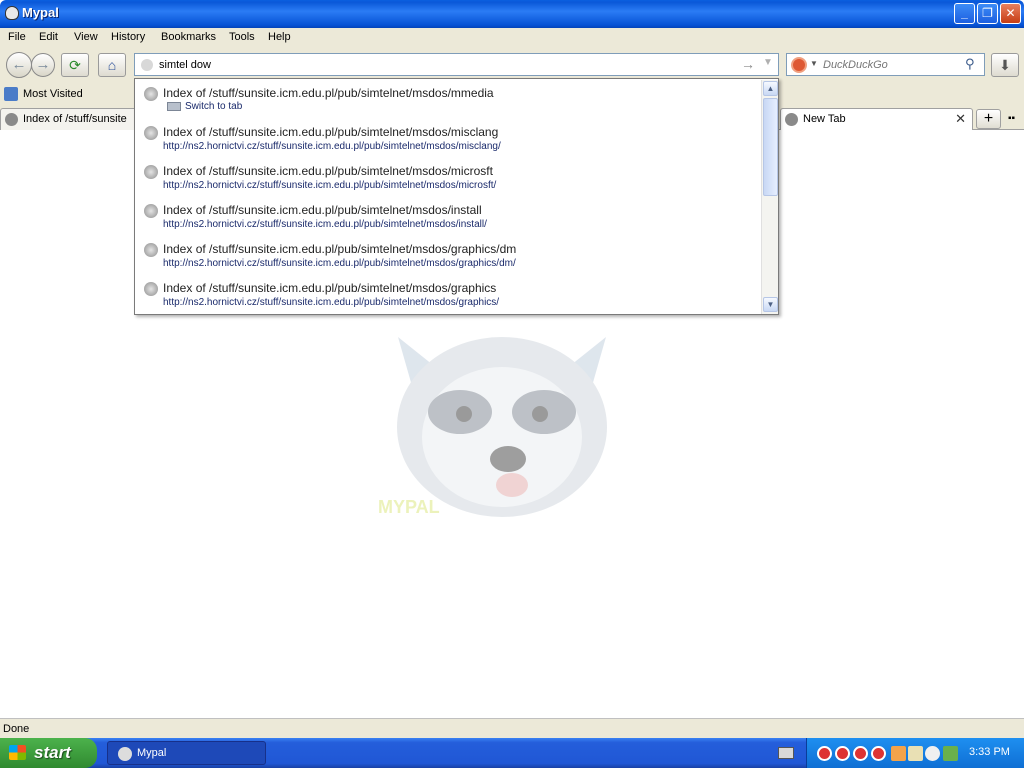 This screenshot has height=768, width=1024. I want to click on menu-view: View, so click(86, 37).